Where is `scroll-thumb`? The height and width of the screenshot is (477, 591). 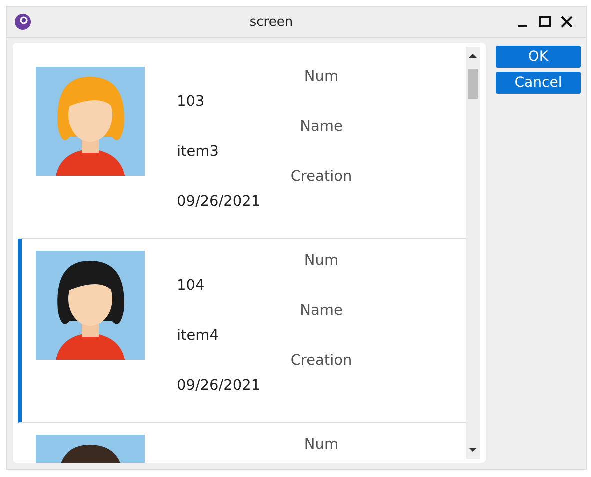
scroll-thumb is located at coordinates (473, 84).